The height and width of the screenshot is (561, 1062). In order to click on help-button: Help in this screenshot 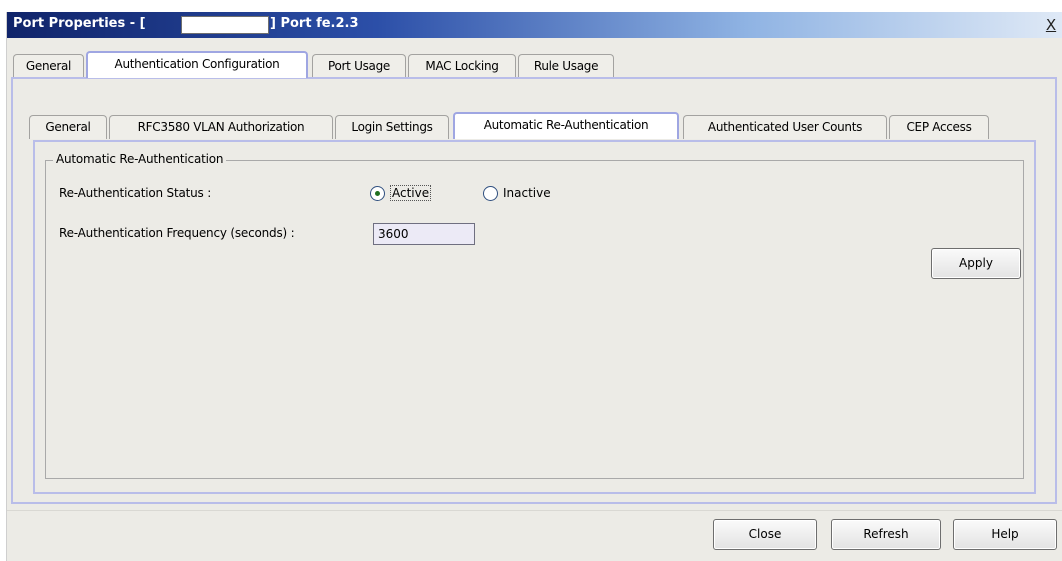, I will do `click(1005, 534)`.